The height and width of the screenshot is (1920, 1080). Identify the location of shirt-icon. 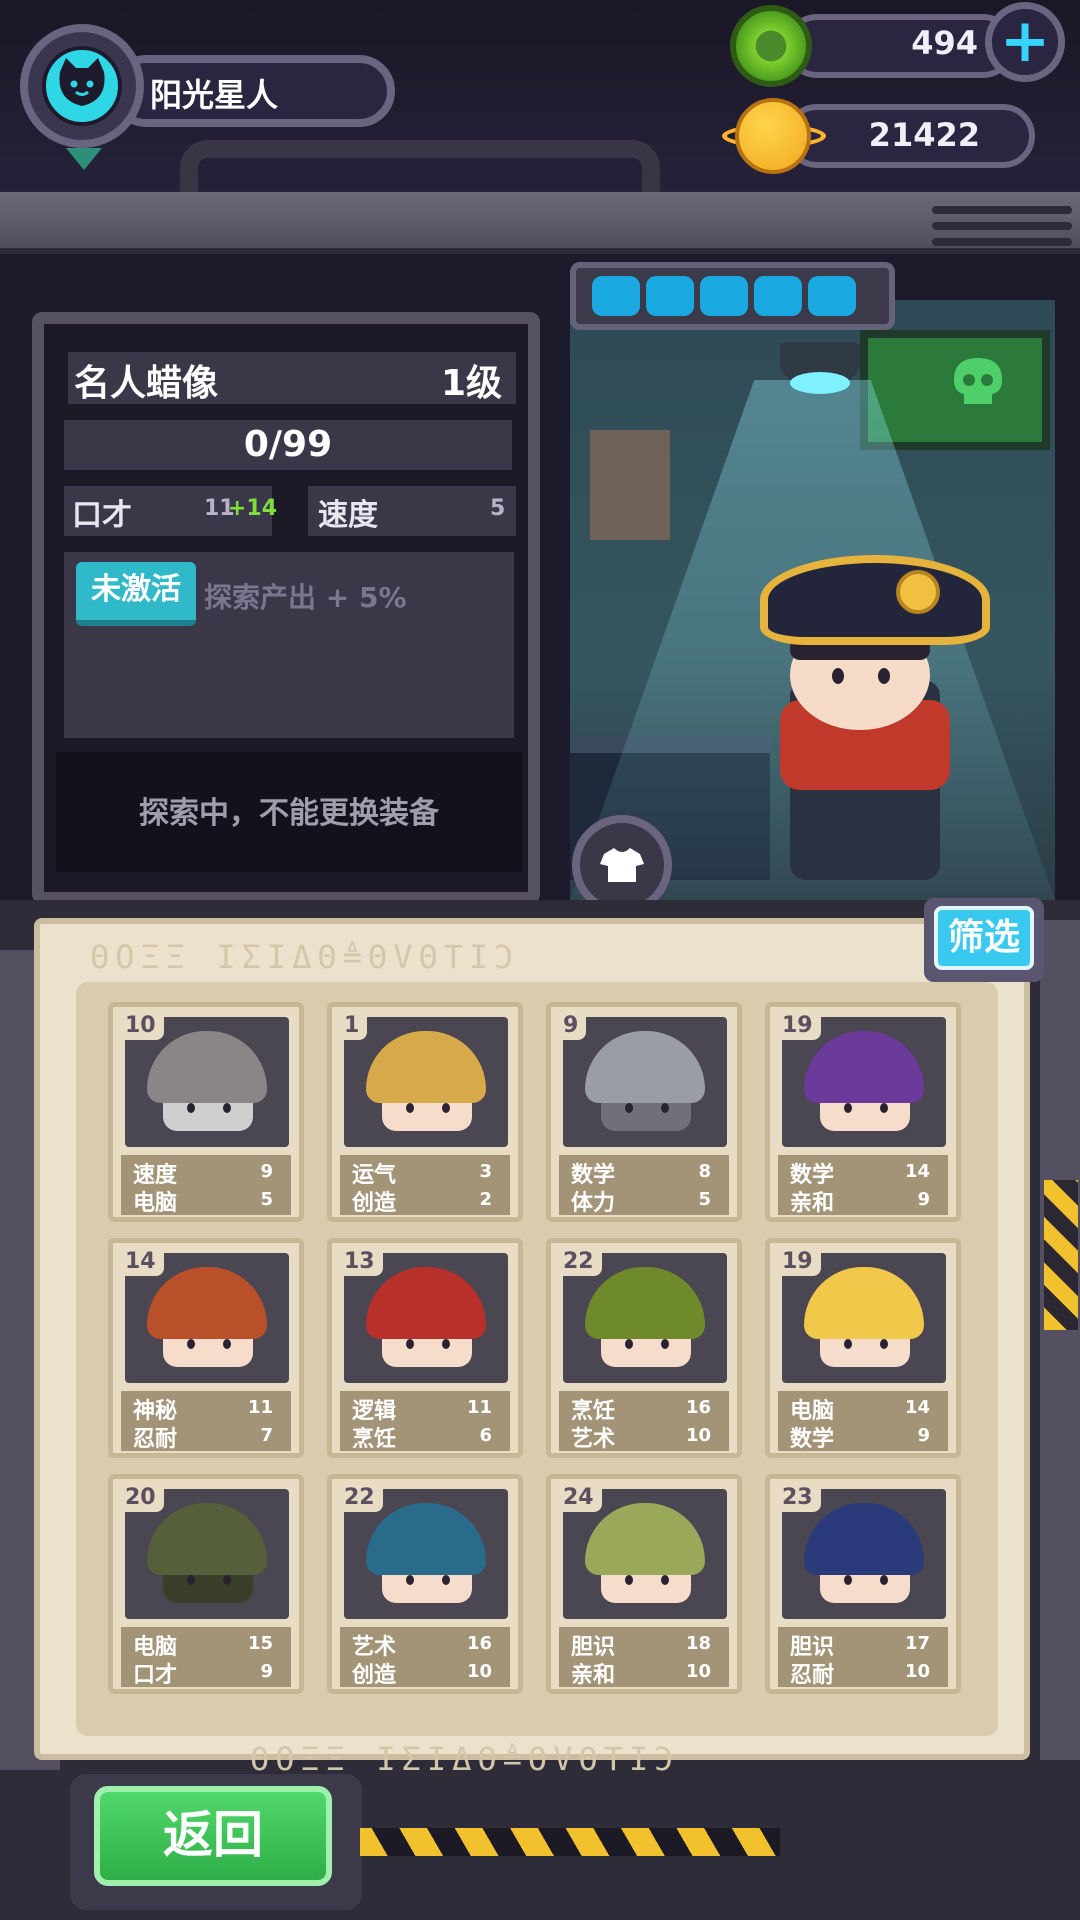
(622, 865).